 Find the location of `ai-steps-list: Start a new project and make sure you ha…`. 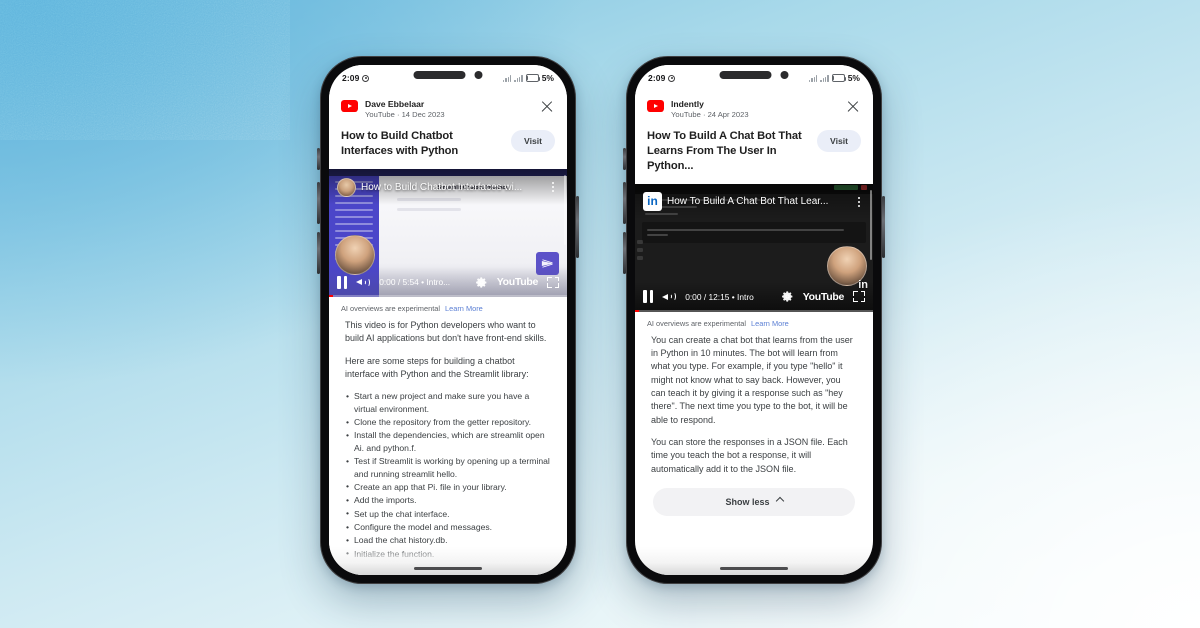

ai-steps-list: Start a new project and make sure you ha… is located at coordinates (448, 482).